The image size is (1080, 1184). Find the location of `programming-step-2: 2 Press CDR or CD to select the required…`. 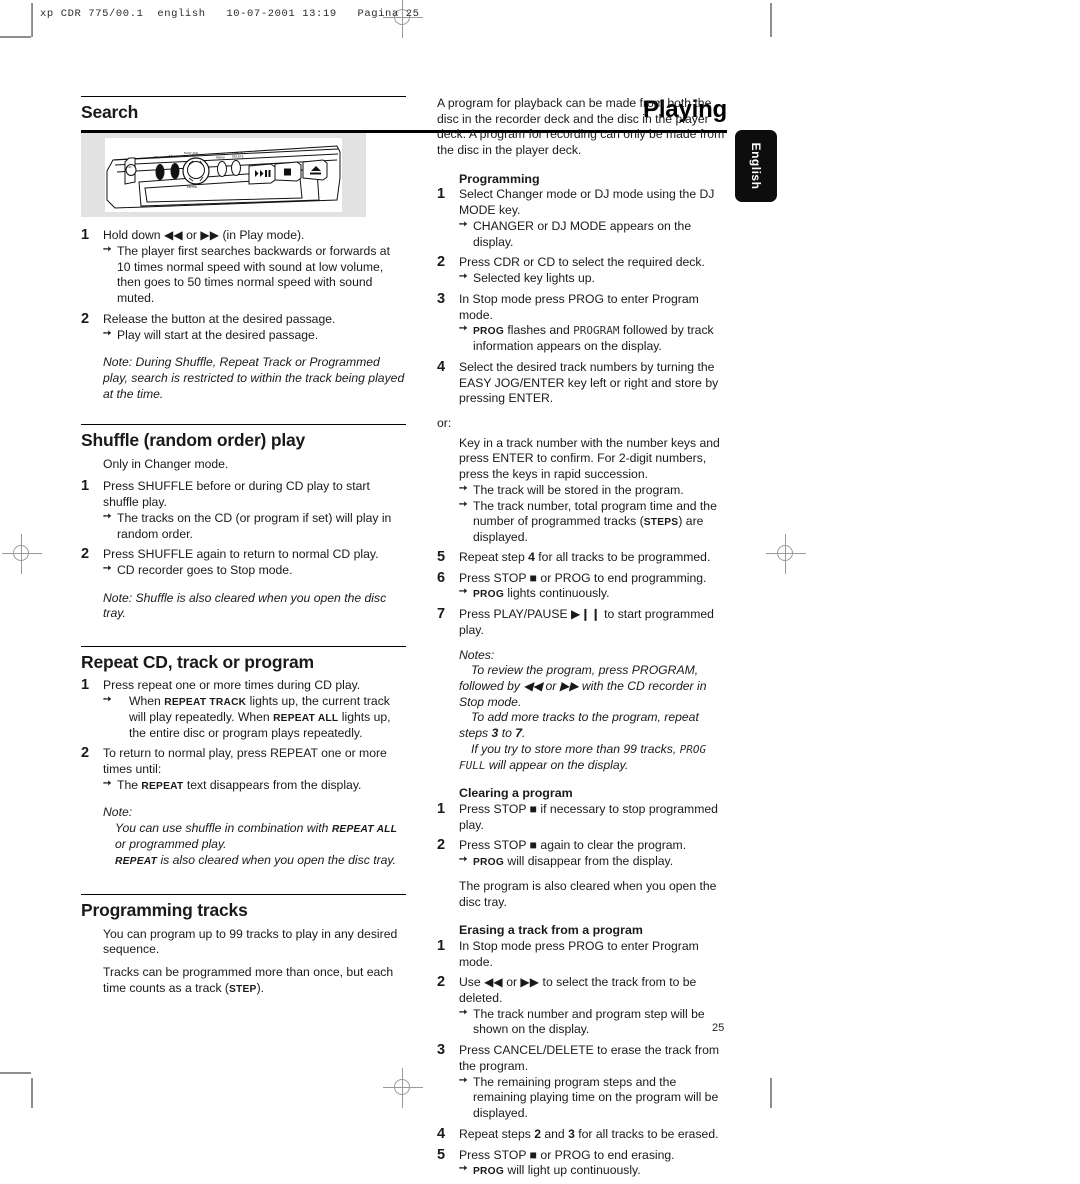

programming-step-2: 2 Press CDR or CD to select the required… is located at coordinates (582, 270).